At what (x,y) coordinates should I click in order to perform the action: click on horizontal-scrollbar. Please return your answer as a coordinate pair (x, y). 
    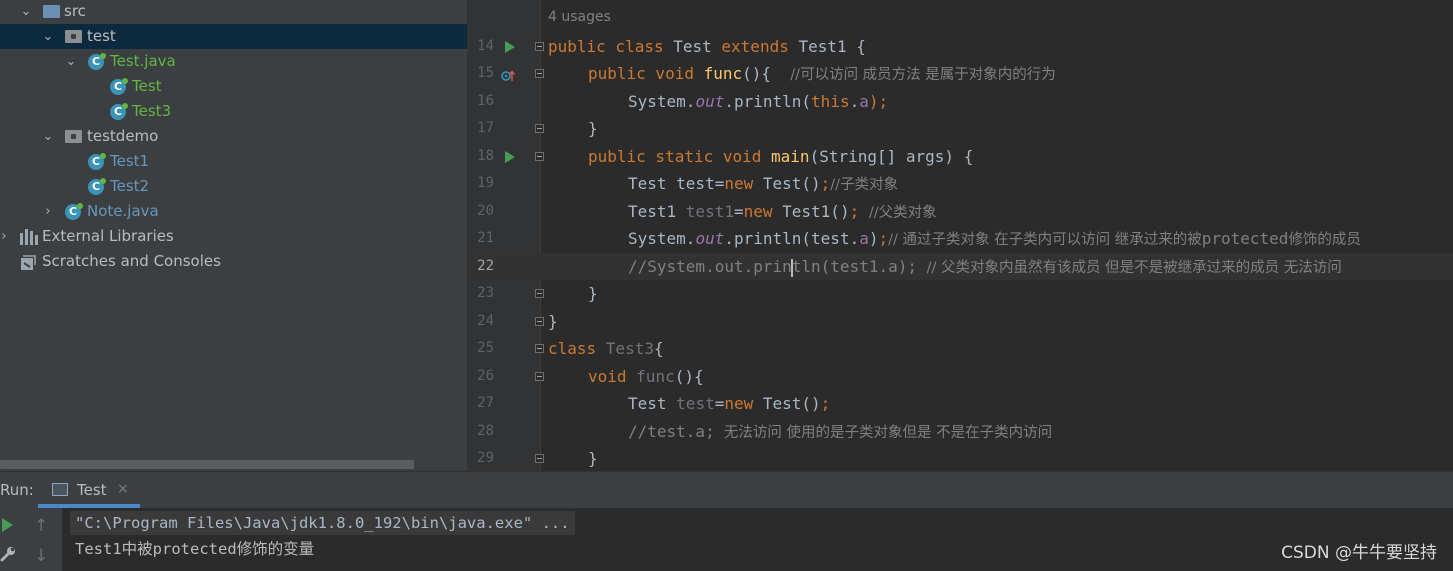
    Looking at the image, I should click on (207, 464).